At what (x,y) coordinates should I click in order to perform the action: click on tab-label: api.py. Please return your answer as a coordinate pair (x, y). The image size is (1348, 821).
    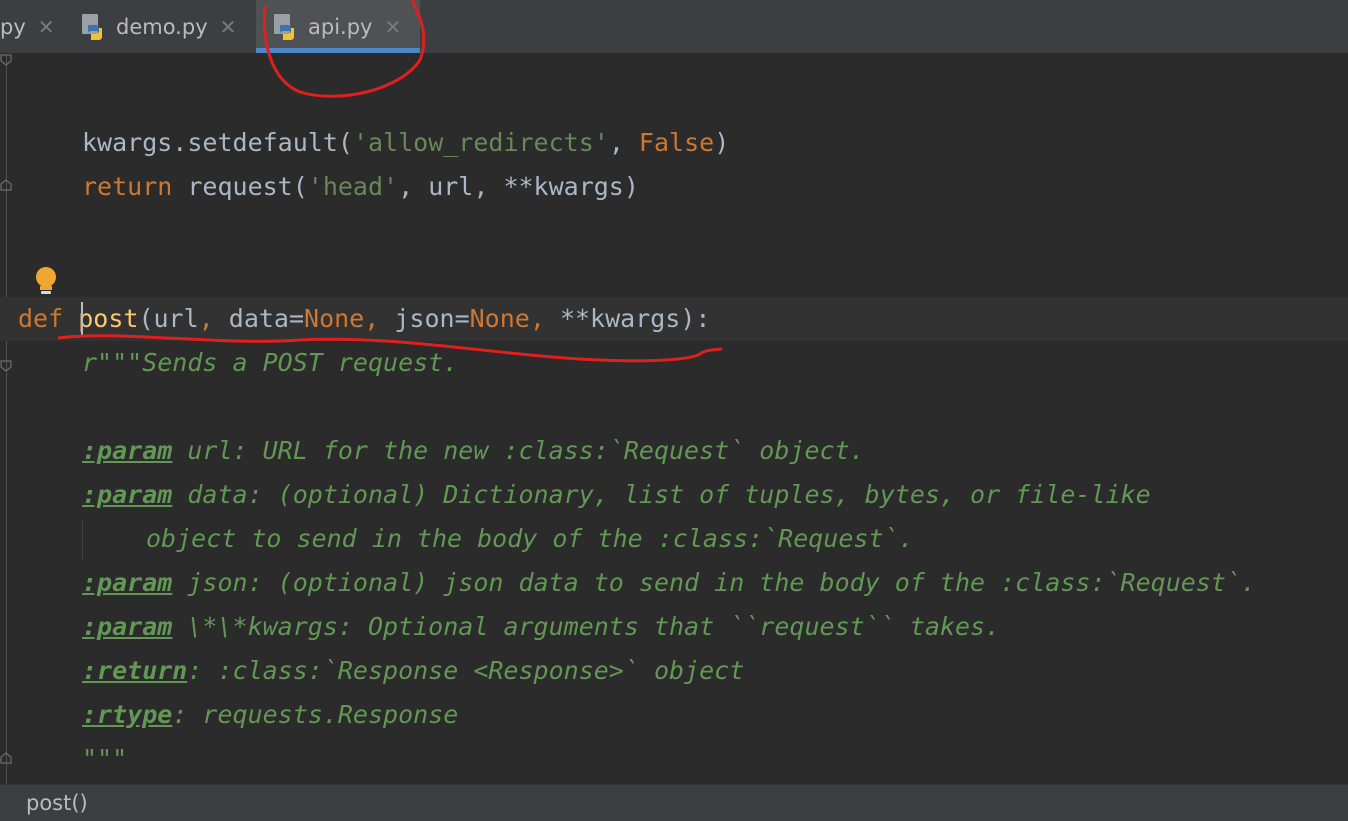
    Looking at the image, I should click on (340, 26).